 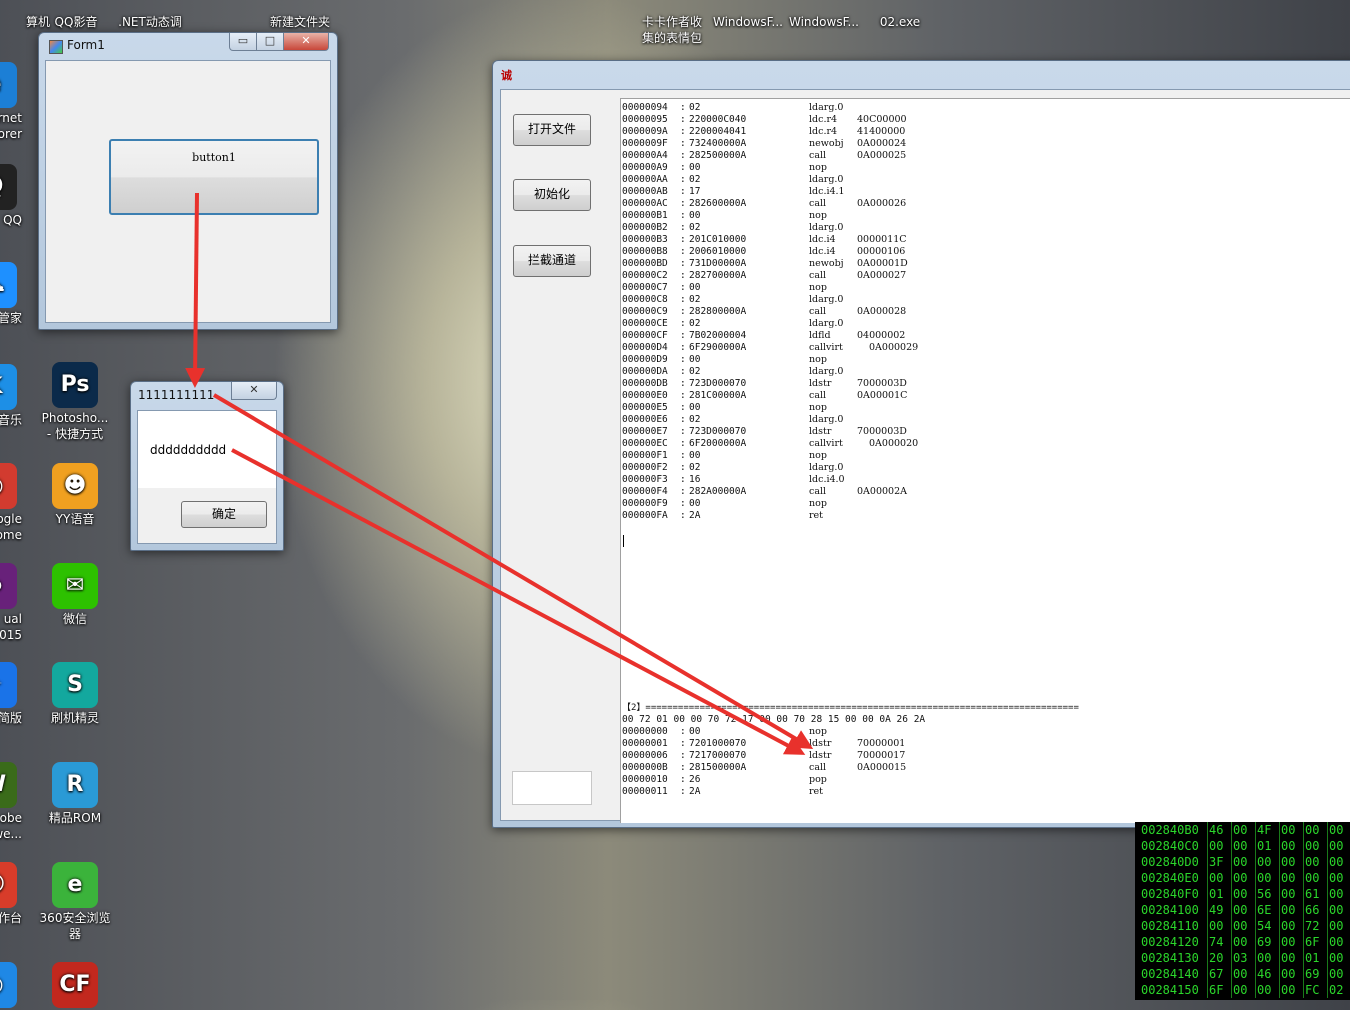 What do you see at coordinates (1174, 958) in the screenshot?
I see `hex-address: 00284130` at bounding box center [1174, 958].